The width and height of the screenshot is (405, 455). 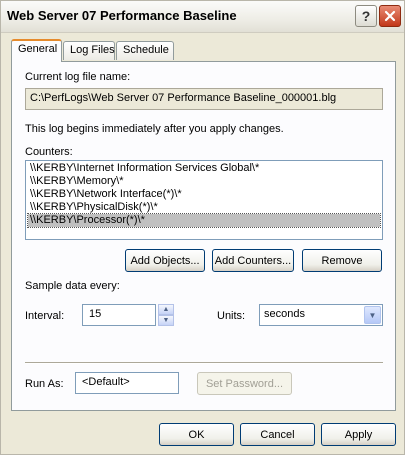 I want to click on apply-label: Apply, so click(x=358, y=434).